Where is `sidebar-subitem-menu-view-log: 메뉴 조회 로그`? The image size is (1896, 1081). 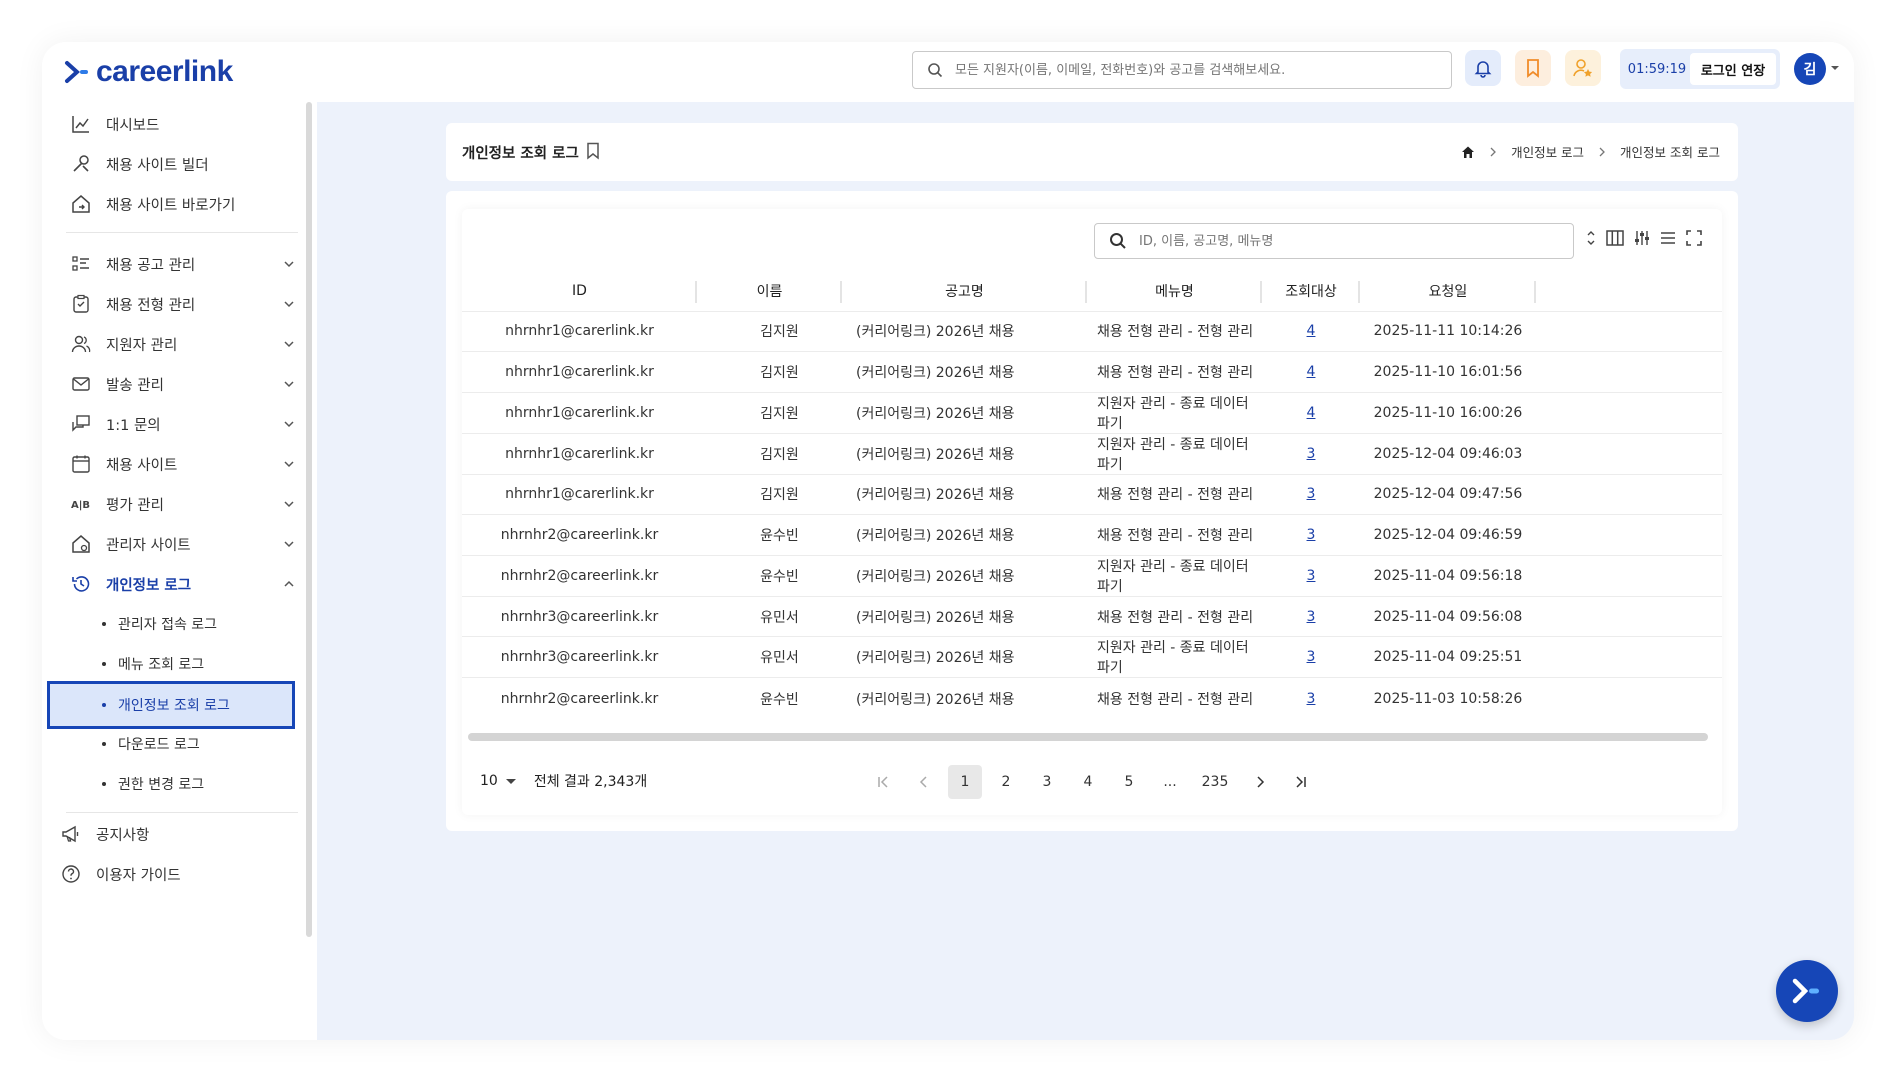 sidebar-subitem-menu-view-log: 메뉴 조회 로그 is located at coordinates (153, 664).